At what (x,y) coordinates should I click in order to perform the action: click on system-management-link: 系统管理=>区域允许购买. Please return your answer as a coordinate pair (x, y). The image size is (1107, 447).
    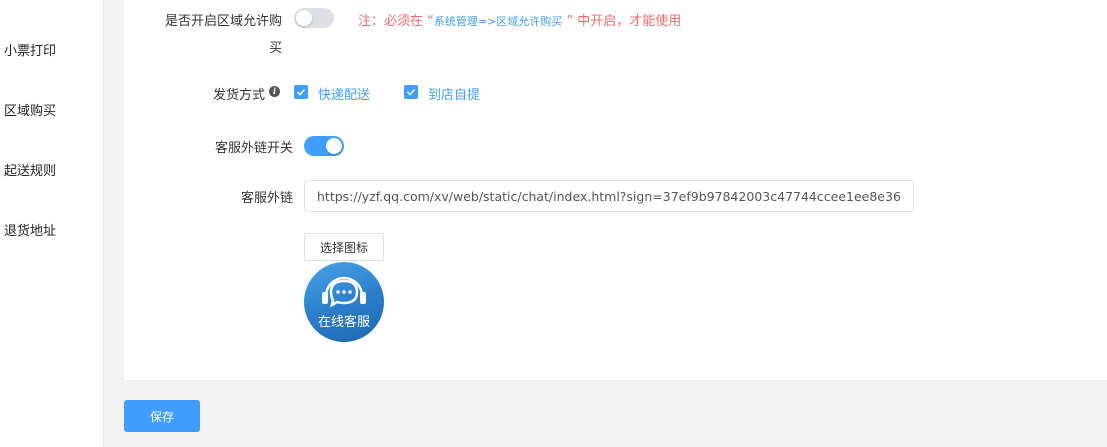
    Looking at the image, I should click on (498, 21).